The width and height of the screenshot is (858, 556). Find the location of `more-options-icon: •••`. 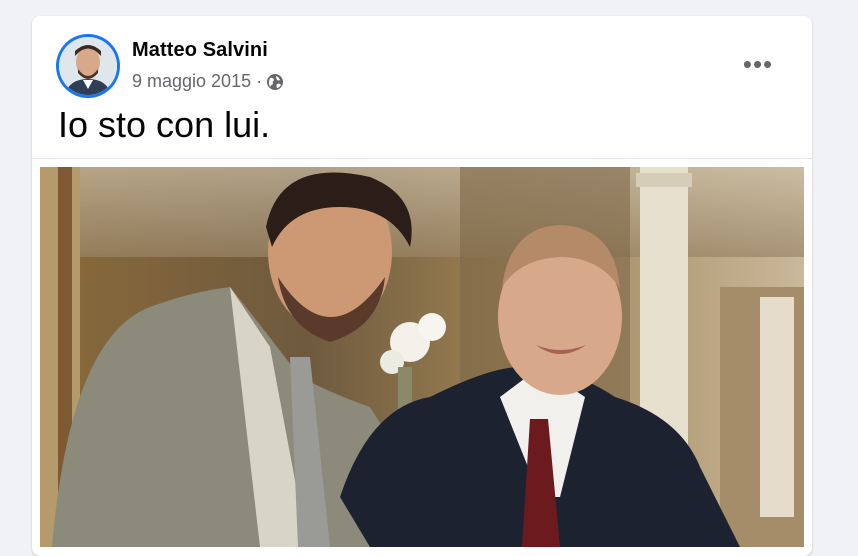

more-options-icon: ••• is located at coordinates (758, 64).